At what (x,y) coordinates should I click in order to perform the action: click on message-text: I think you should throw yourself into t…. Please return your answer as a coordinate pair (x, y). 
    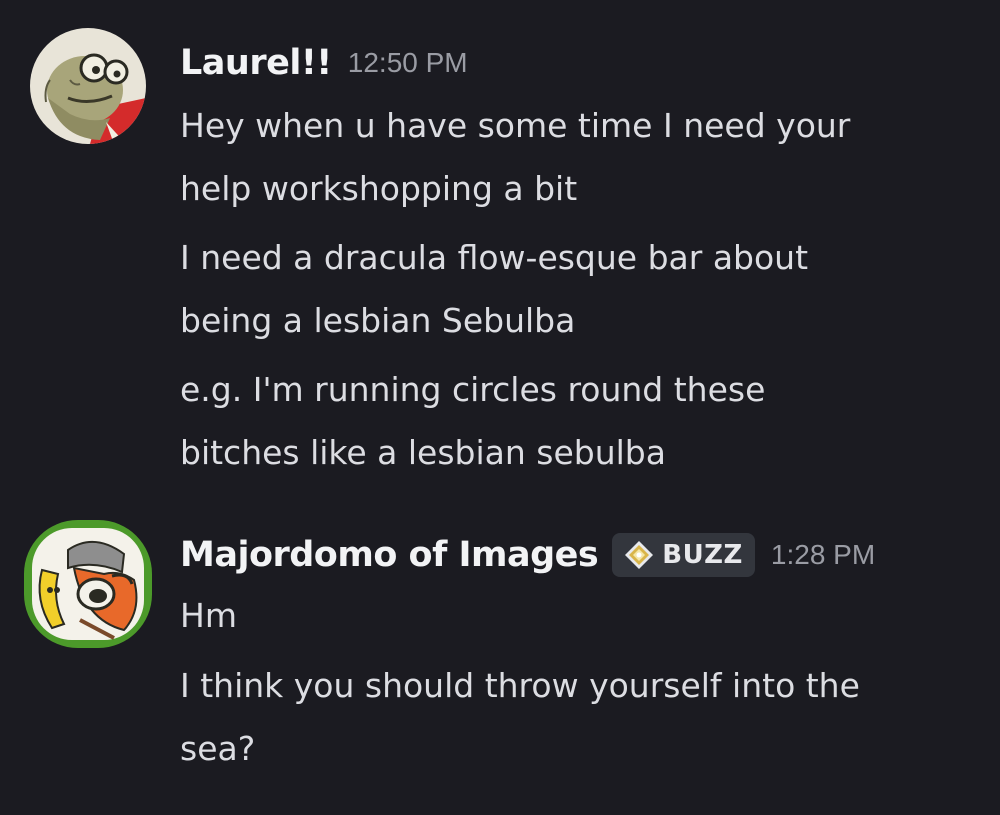
    Looking at the image, I should click on (580, 717).